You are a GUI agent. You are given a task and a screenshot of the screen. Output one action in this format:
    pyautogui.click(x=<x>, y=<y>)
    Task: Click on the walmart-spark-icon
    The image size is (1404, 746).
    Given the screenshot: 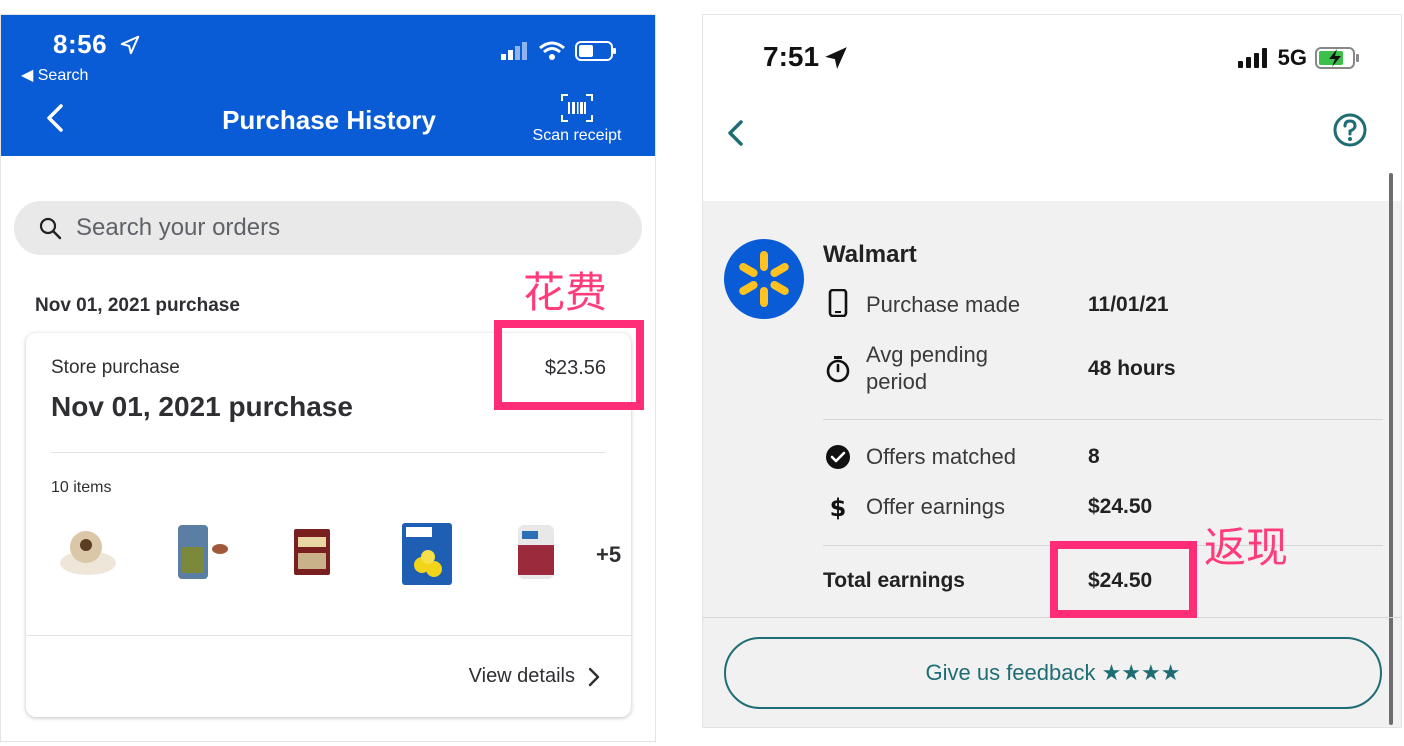 What is the action you would take?
    pyautogui.click(x=764, y=279)
    